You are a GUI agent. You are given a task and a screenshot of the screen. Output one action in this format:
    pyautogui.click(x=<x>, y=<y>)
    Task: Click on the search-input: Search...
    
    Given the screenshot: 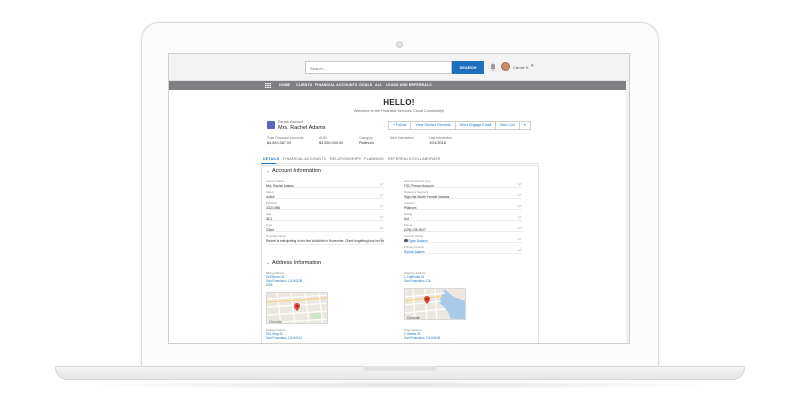 What is the action you would take?
    pyautogui.click(x=378, y=67)
    